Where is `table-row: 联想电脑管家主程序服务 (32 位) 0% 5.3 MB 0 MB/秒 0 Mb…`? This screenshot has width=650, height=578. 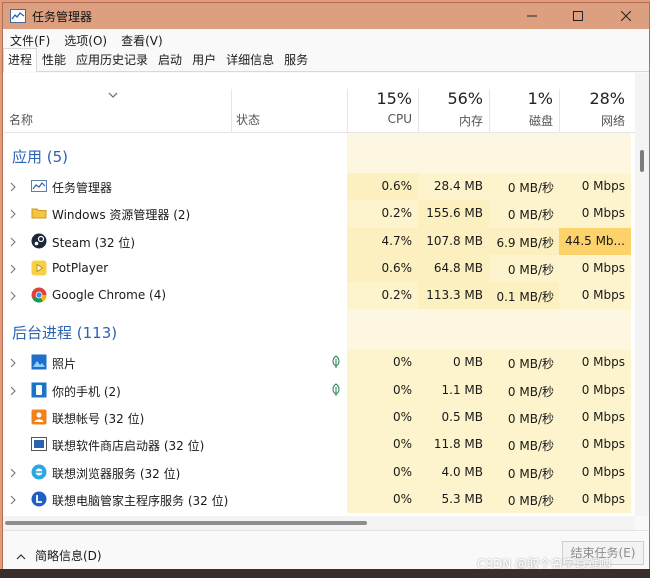 table-row: 联想电脑管家主程序服务 (32 位) 0% 5.3 MB 0 MB/秒 0 Mb… is located at coordinates (319, 499).